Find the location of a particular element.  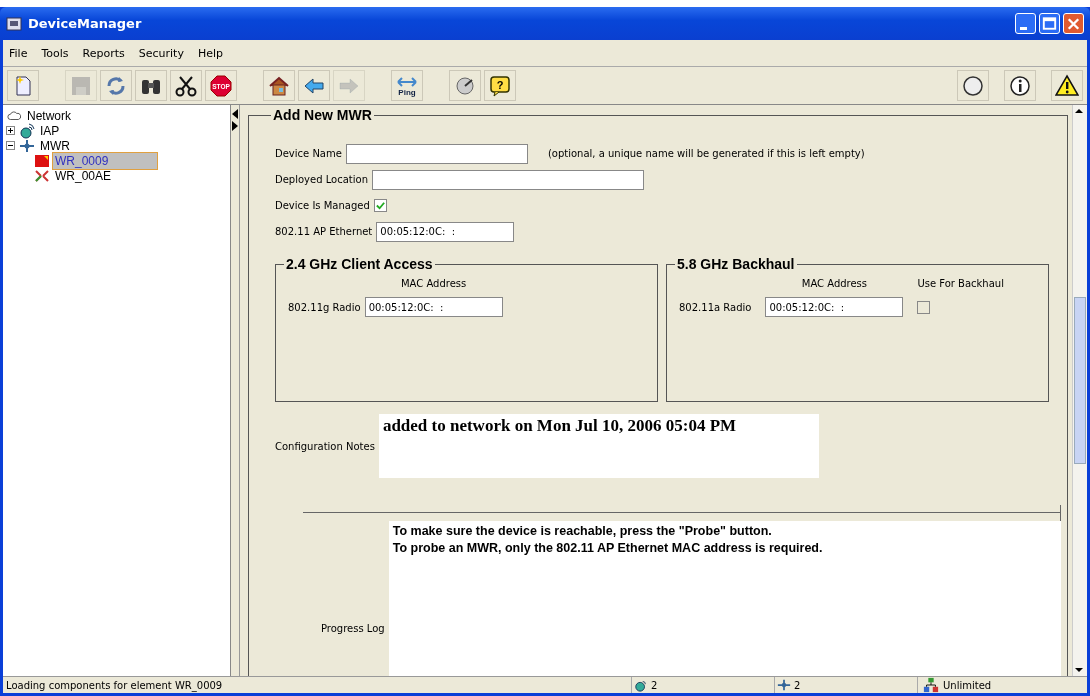

hint-text: (optional, a unique name will be generated if this is left empty) is located at coordinates (706, 153).